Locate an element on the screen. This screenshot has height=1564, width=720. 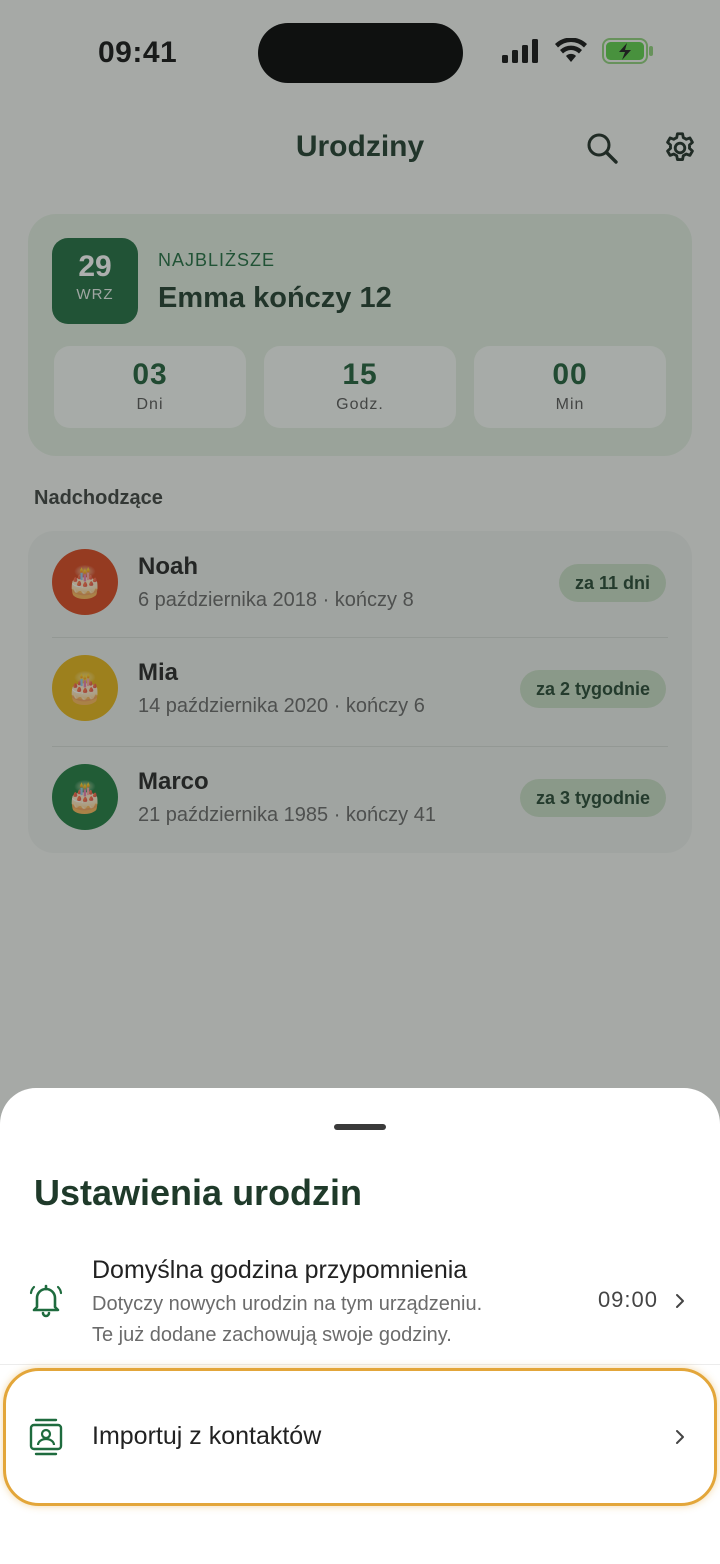
import-contacts-button: Importuj z kontaktów is located at coordinates (360, 1437).